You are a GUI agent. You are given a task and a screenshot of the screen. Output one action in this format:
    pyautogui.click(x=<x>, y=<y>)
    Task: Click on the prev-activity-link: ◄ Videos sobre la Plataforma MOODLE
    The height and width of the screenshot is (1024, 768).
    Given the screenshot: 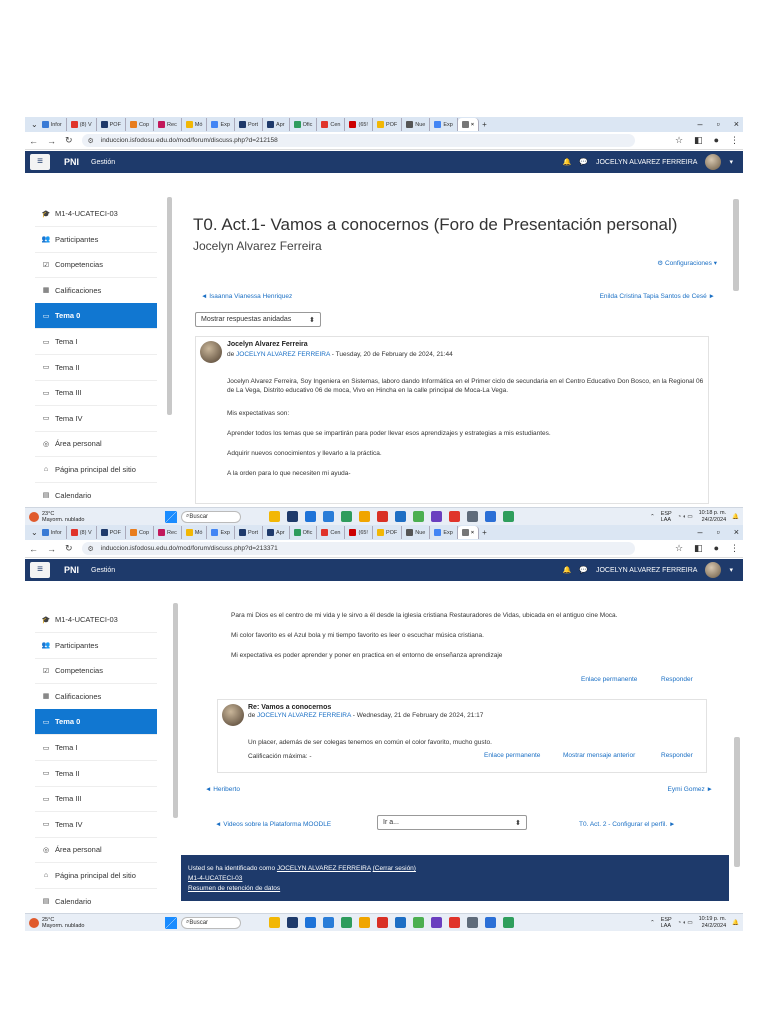 What is the action you would take?
    pyautogui.click(x=273, y=824)
    